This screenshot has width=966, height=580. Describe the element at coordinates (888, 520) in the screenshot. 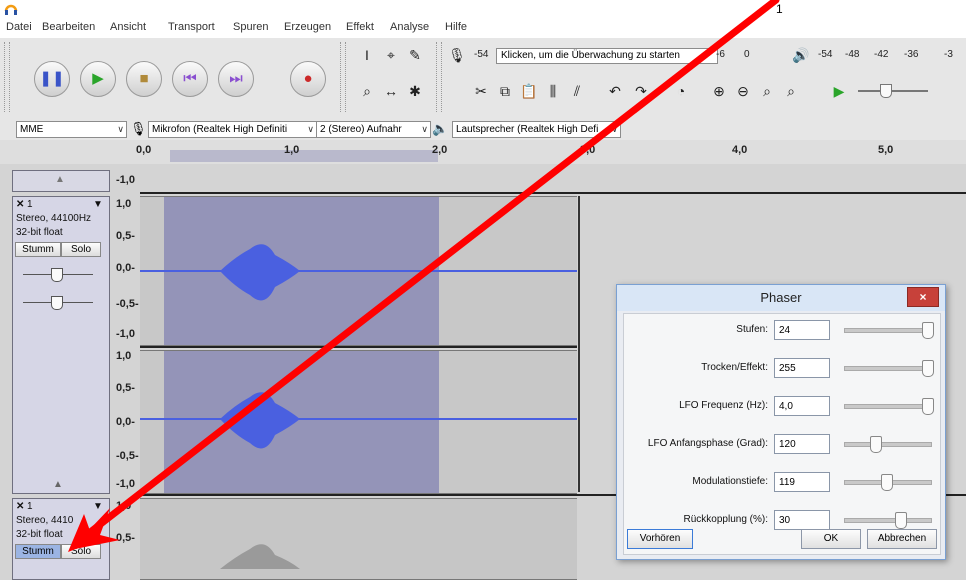

I see `param-slider-rueckkopplung` at that location.